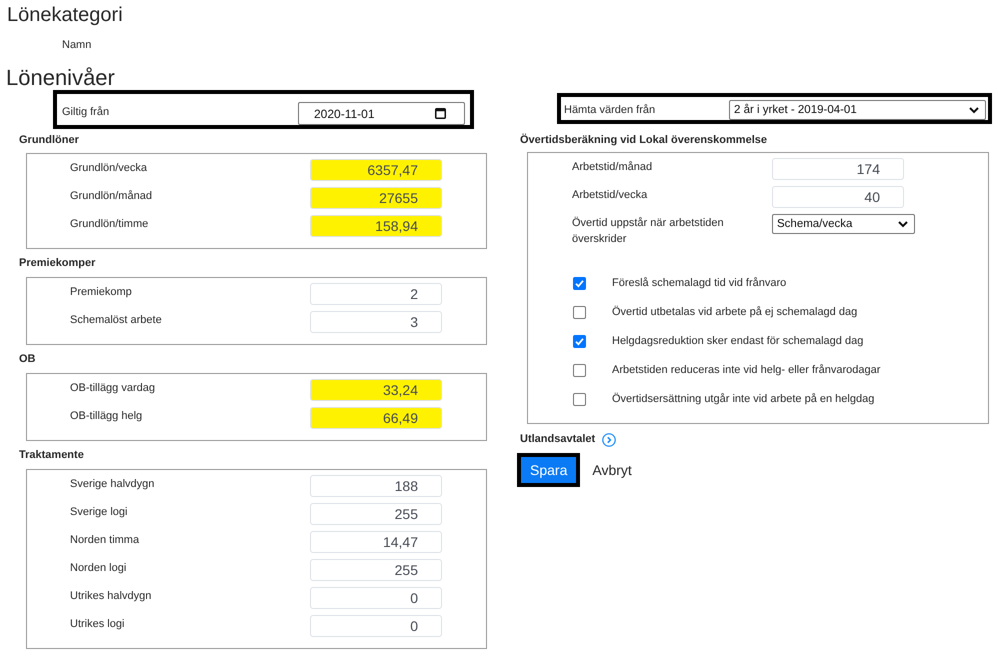 This screenshot has width=999, height=652. What do you see at coordinates (98, 624) in the screenshot?
I see `field-label: Utrikes logi` at bounding box center [98, 624].